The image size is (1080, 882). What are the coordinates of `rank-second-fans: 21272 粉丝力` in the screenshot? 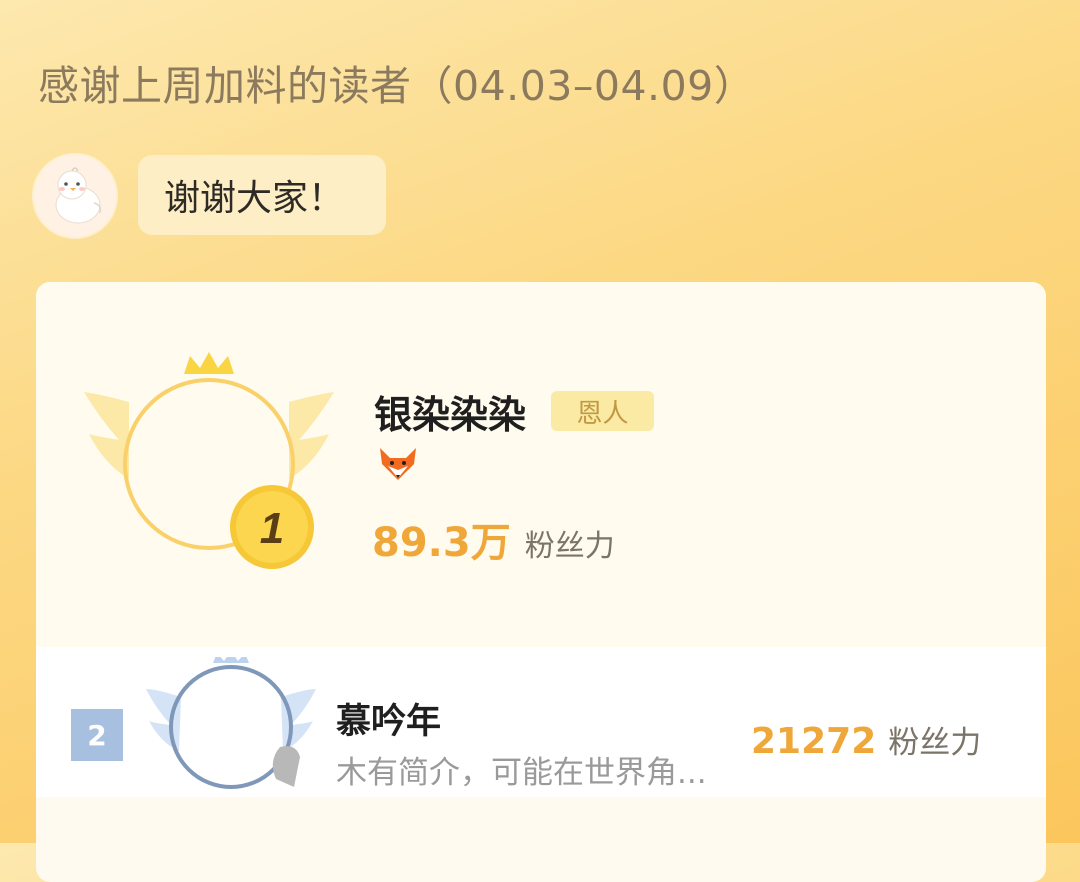 It's located at (866, 739).